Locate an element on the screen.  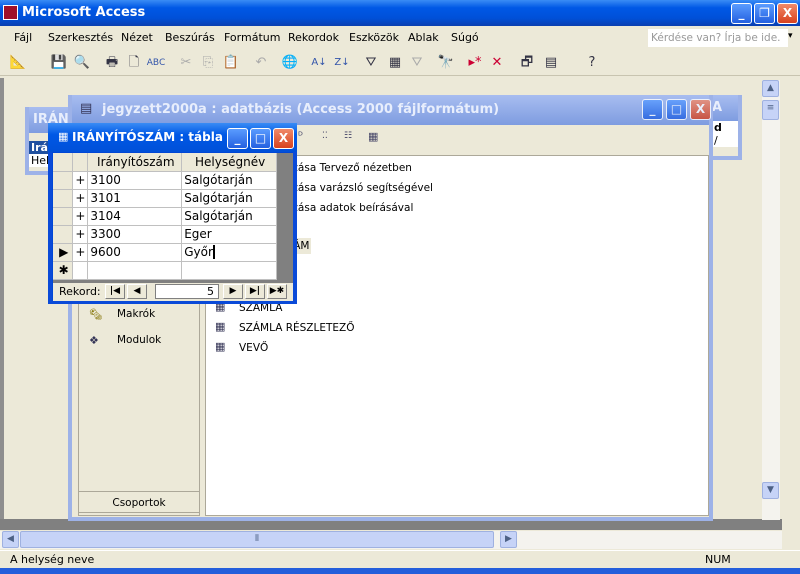
undo-icon: ↶ is located at coordinates (261, 63).